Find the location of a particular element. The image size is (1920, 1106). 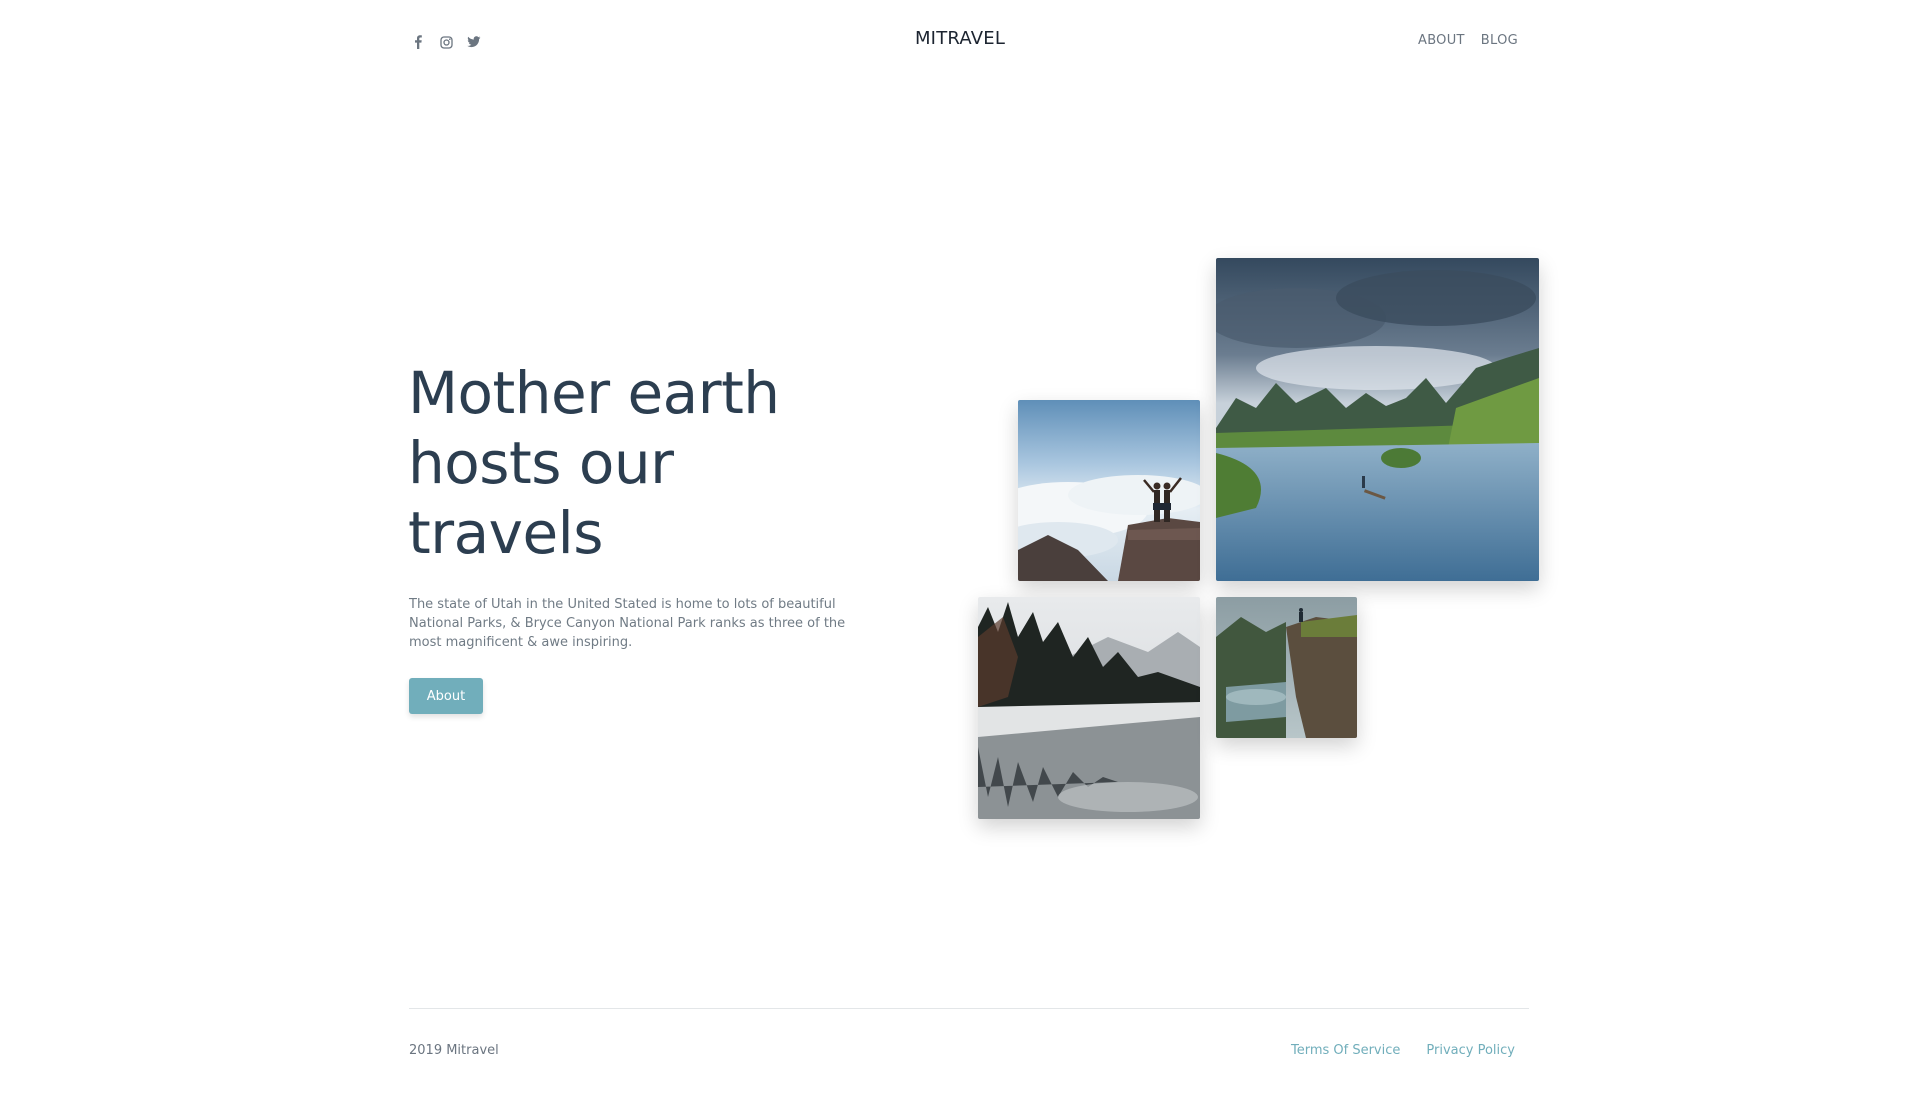

cliff-overlook-photo is located at coordinates (1286, 667).